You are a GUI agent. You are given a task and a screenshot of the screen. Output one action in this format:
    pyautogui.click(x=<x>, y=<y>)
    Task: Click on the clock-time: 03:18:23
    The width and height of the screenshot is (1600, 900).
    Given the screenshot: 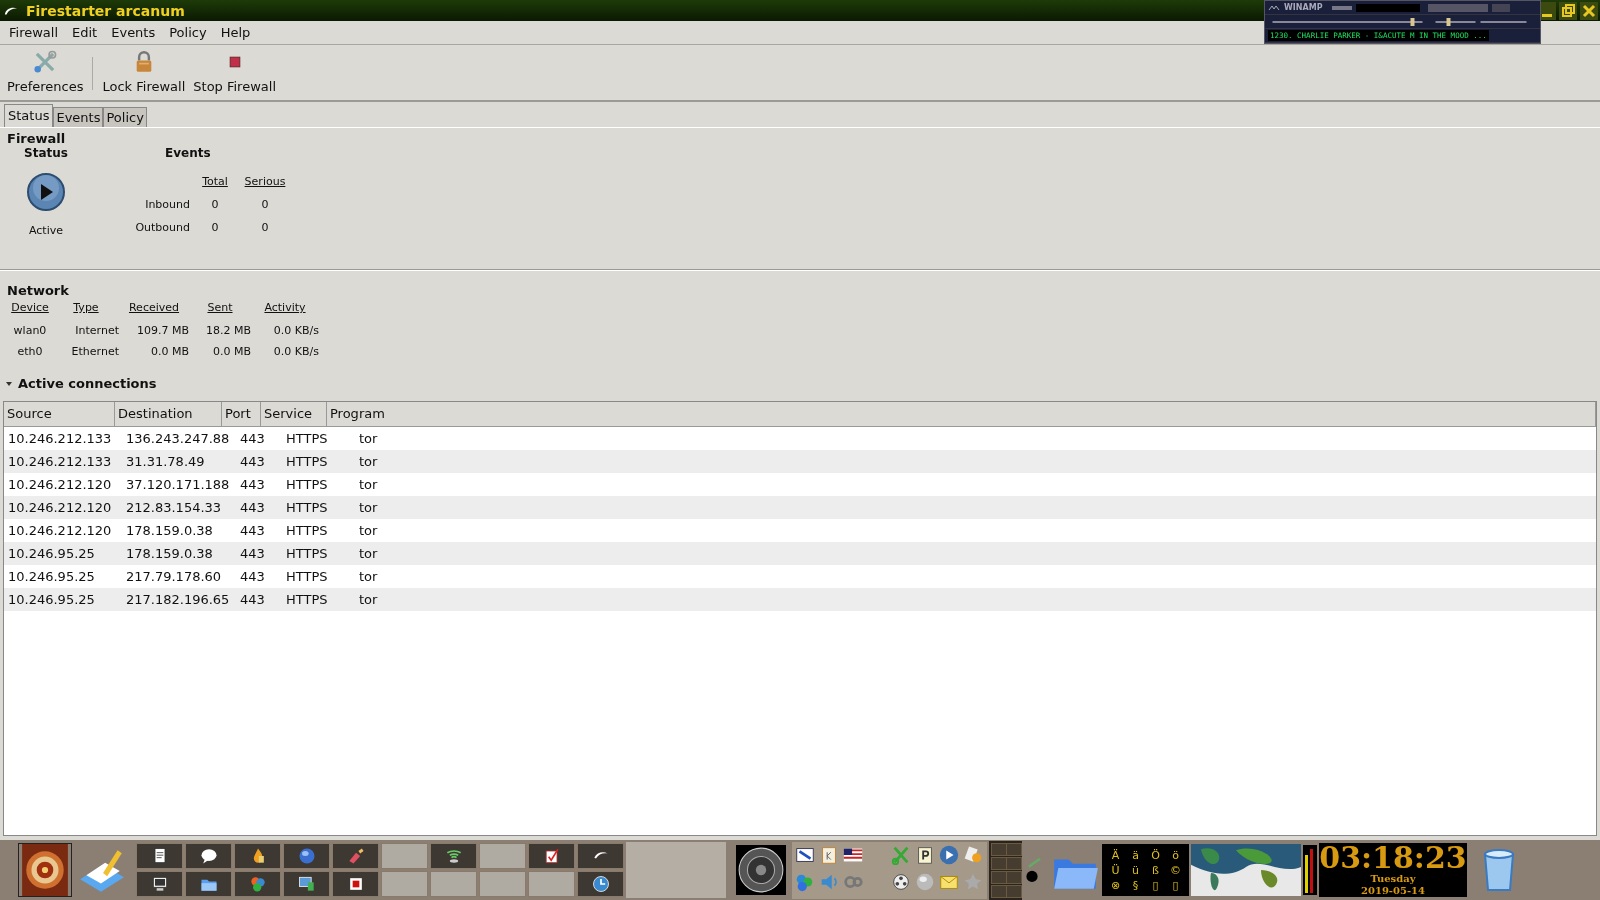 What is the action you would take?
    pyautogui.click(x=1393, y=858)
    